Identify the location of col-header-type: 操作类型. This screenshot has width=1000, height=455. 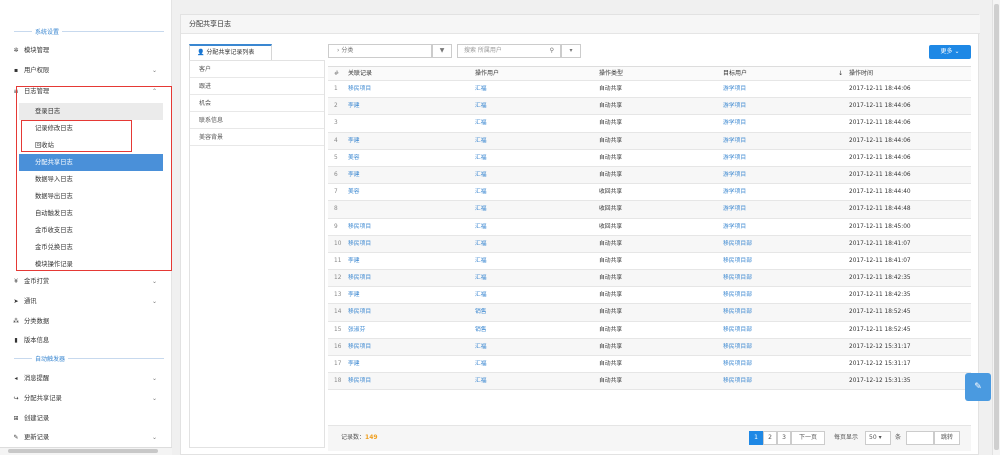
(611, 74).